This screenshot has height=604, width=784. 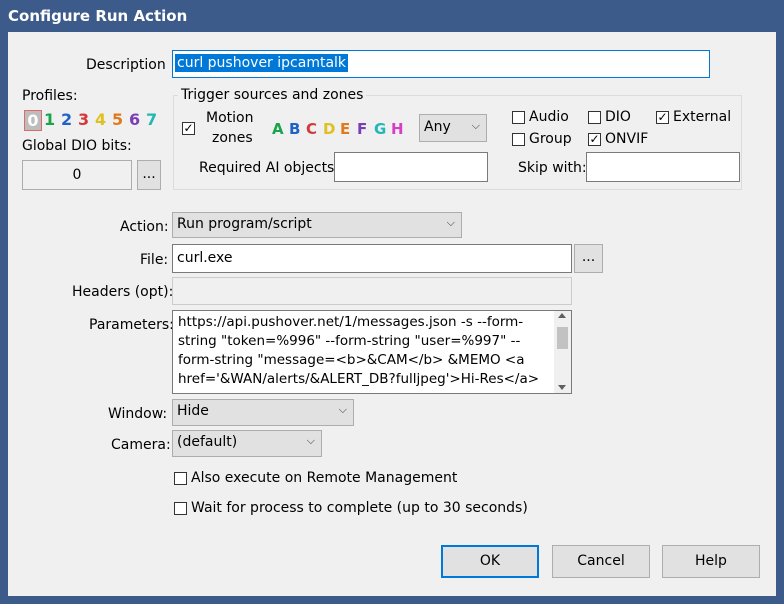 I want to click on onvif-checkbox: ✓, so click(x=594, y=139).